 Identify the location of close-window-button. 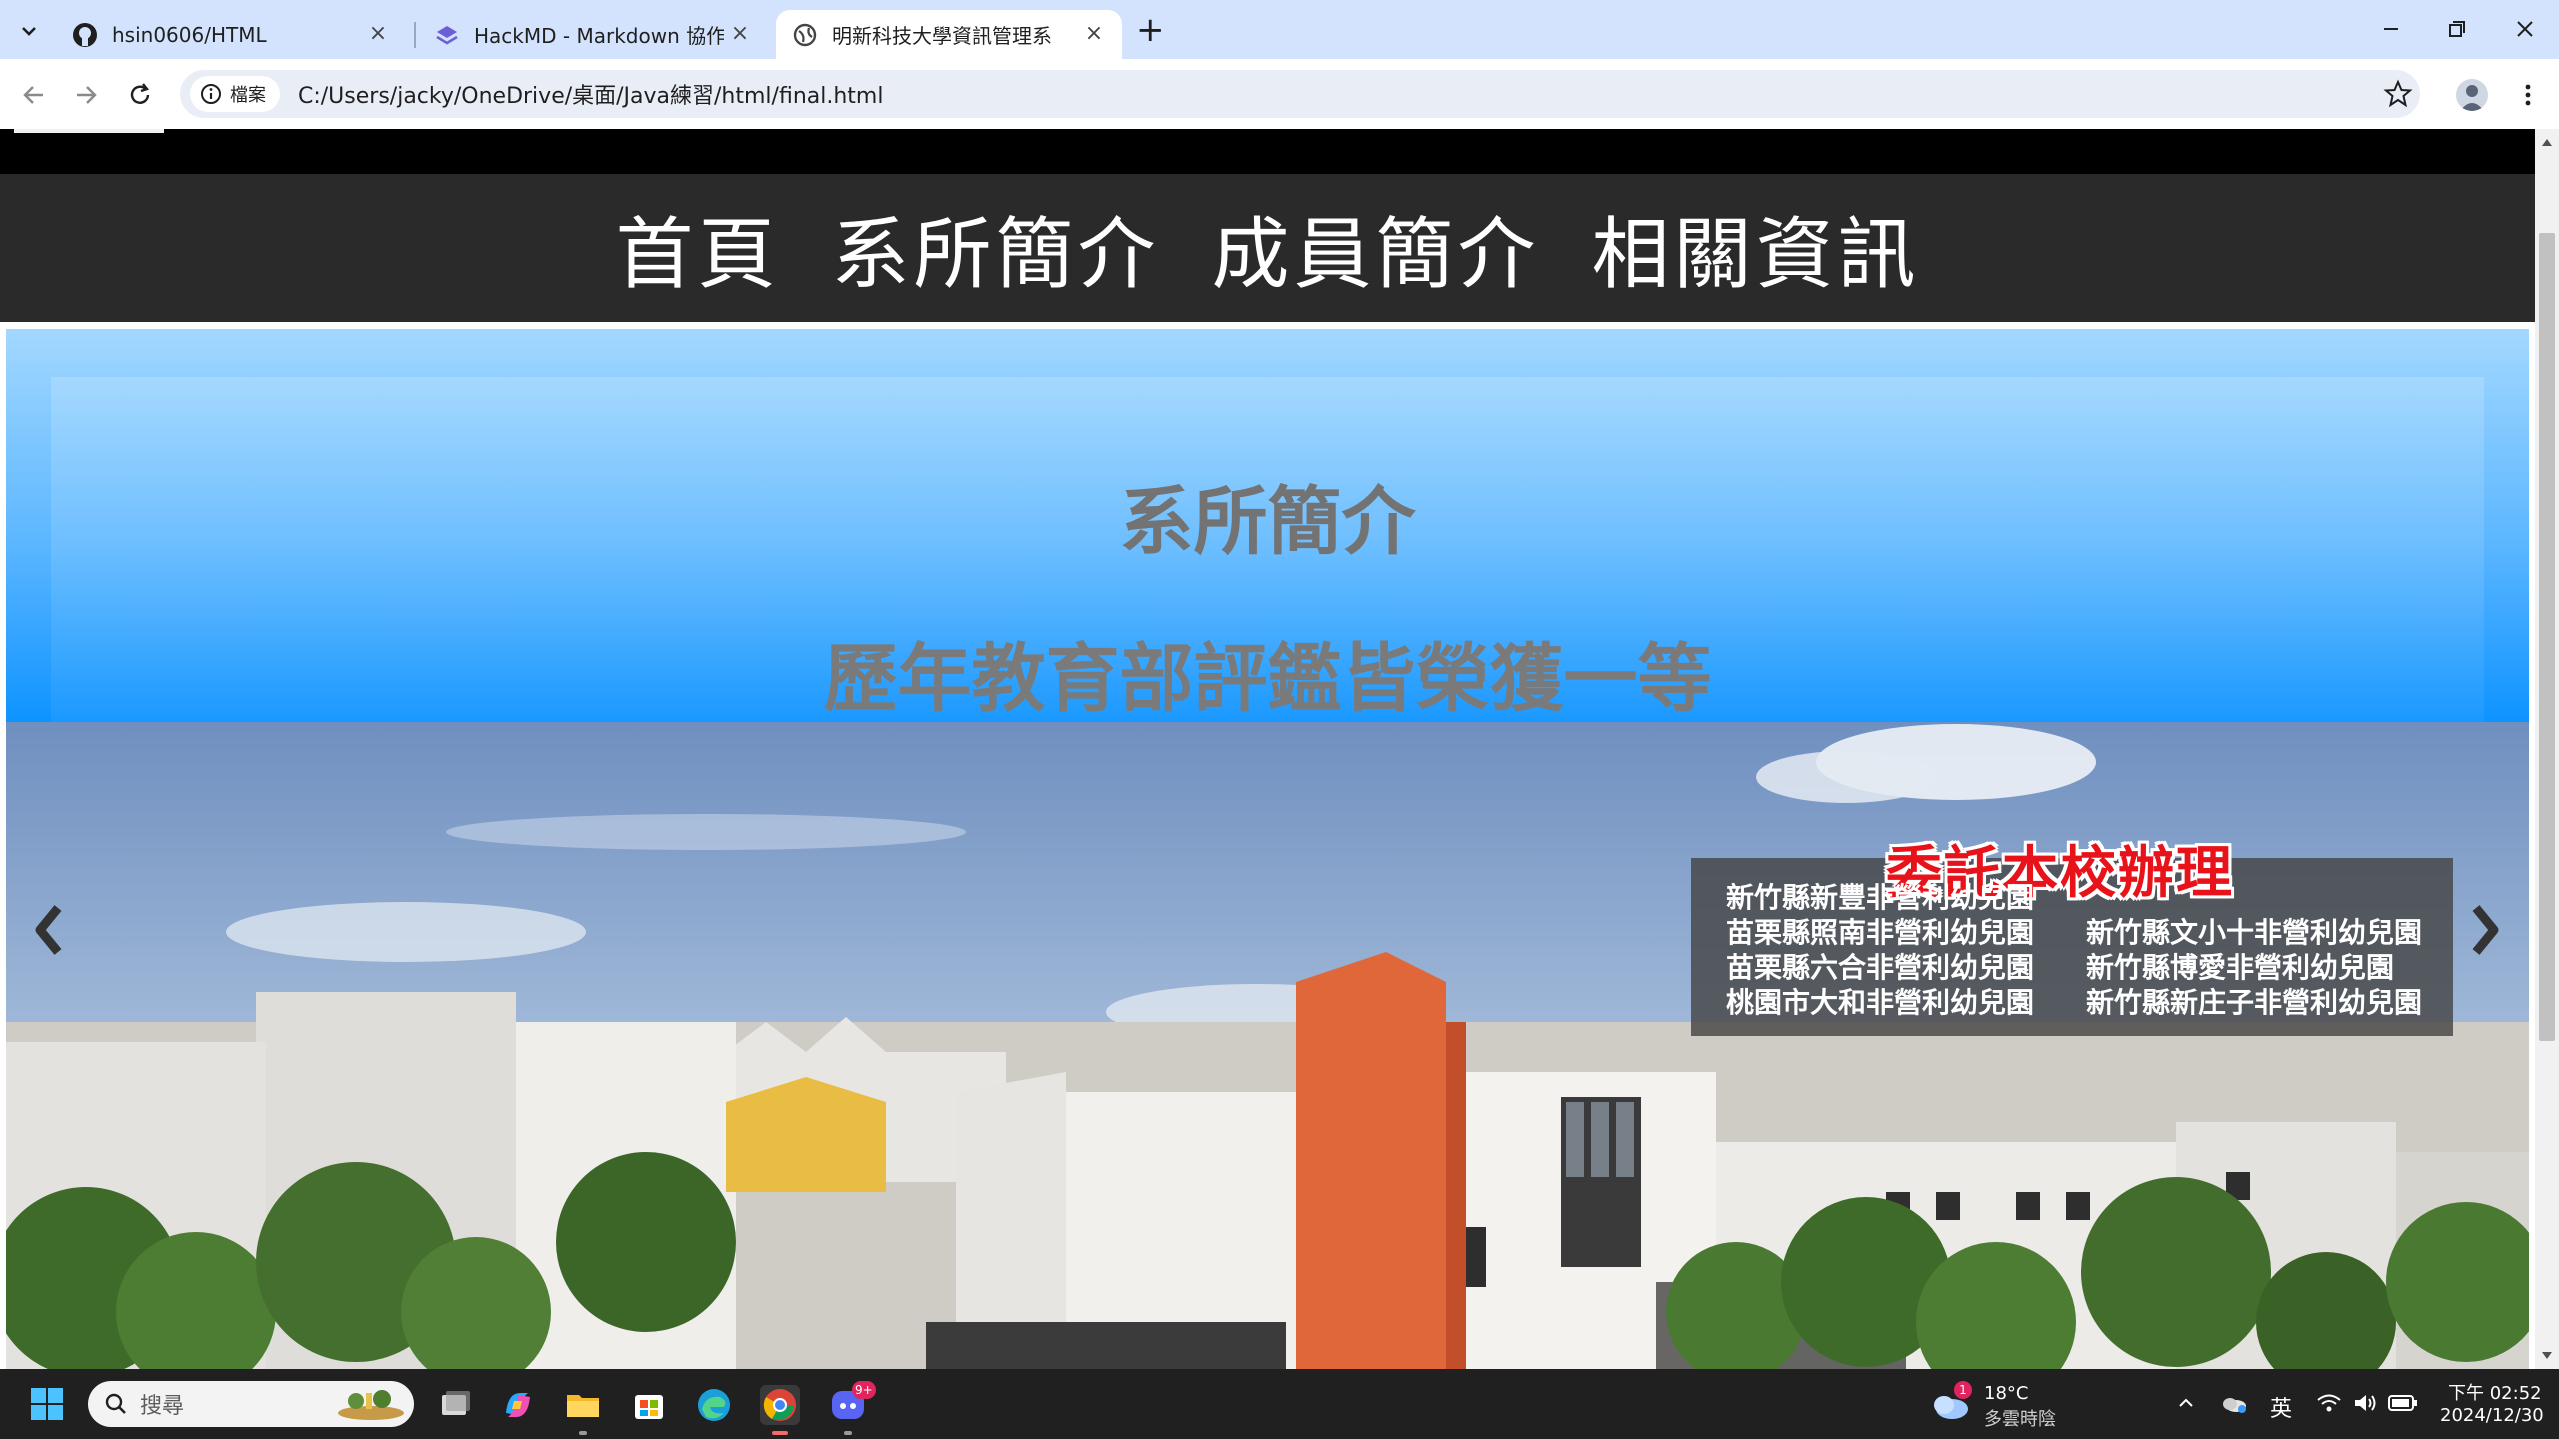
(2525, 29).